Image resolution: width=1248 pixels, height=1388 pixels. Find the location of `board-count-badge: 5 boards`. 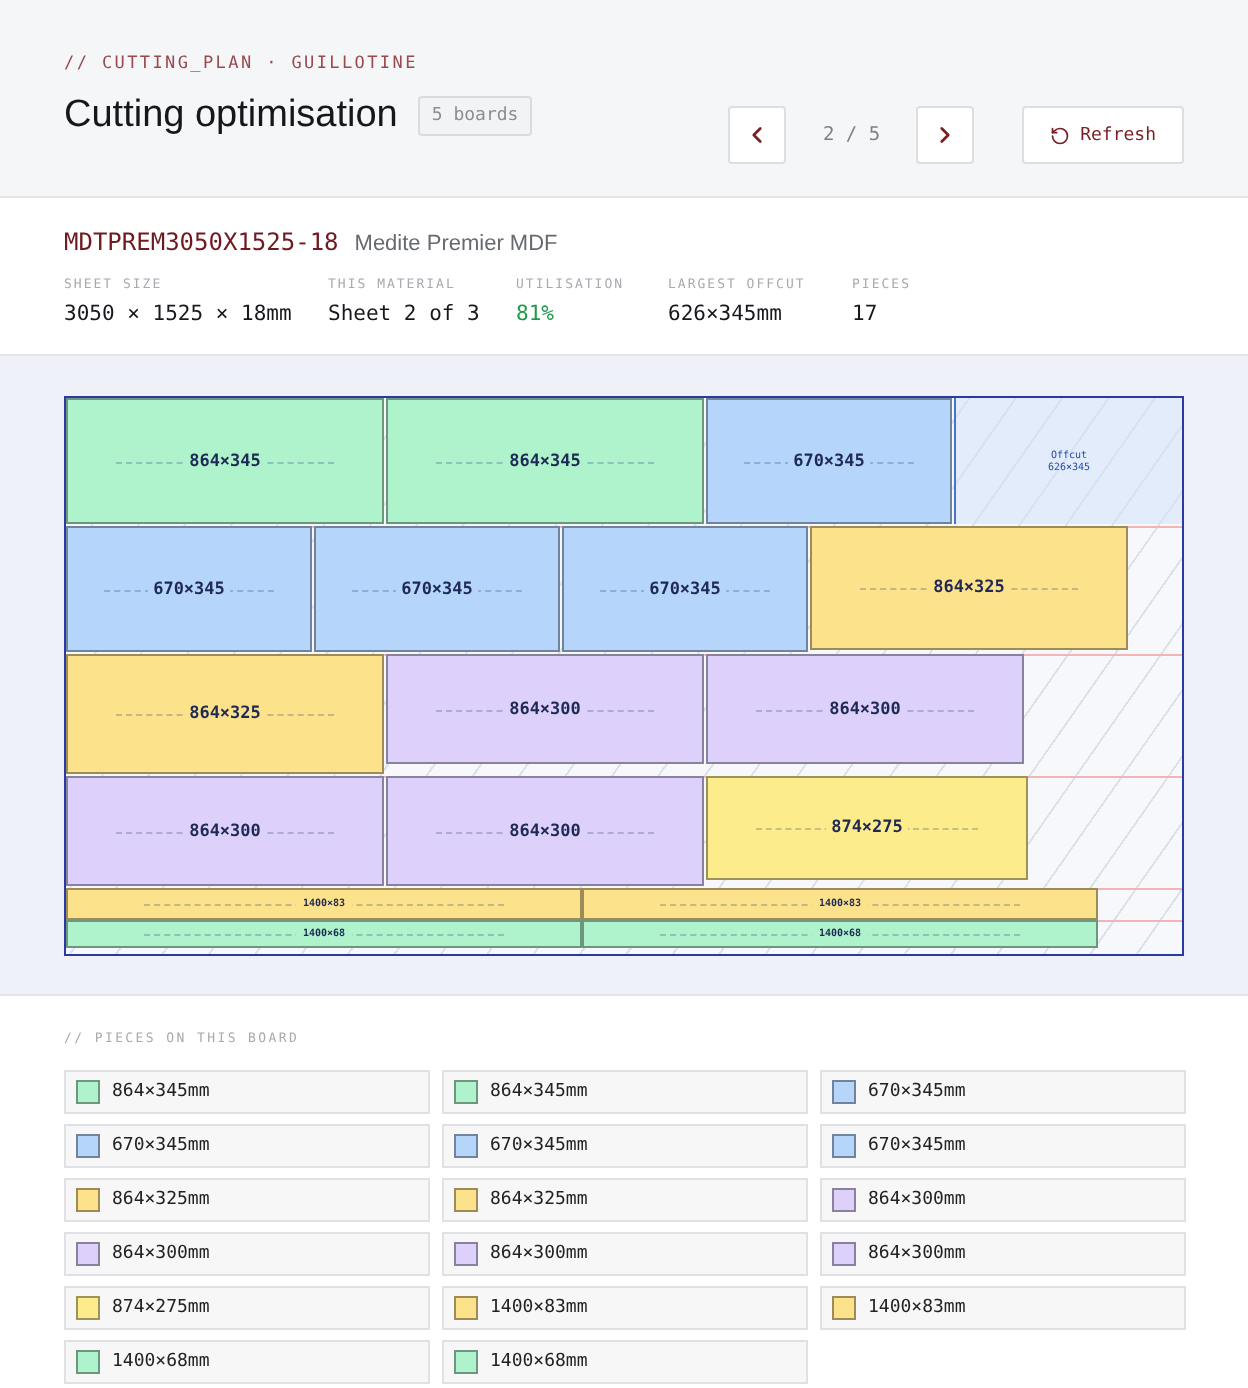

board-count-badge: 5 boards is located at coordinates (475, 116).